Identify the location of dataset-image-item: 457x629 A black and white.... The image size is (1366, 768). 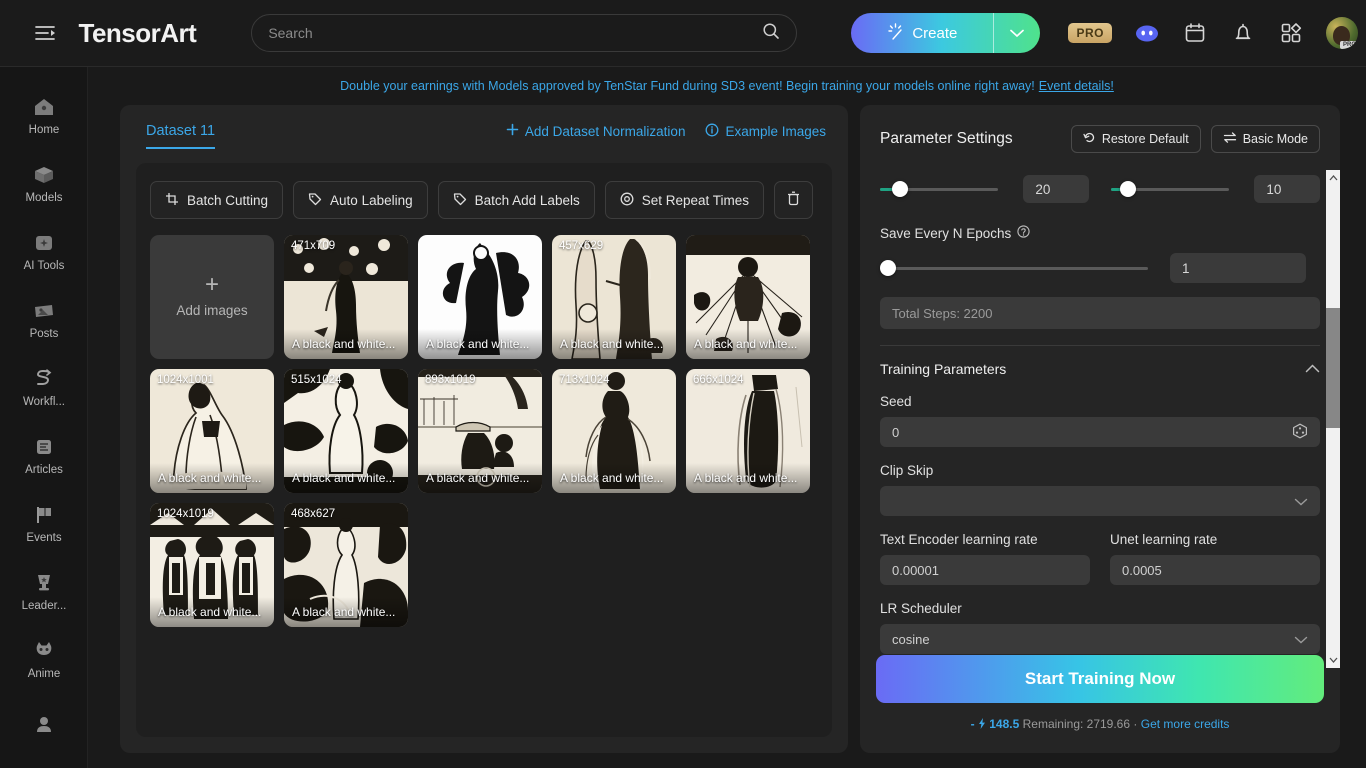
(614, 297).